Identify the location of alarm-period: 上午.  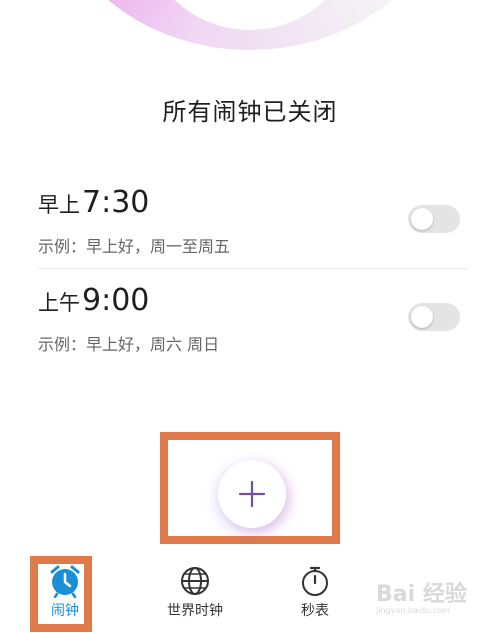
(59, 303).